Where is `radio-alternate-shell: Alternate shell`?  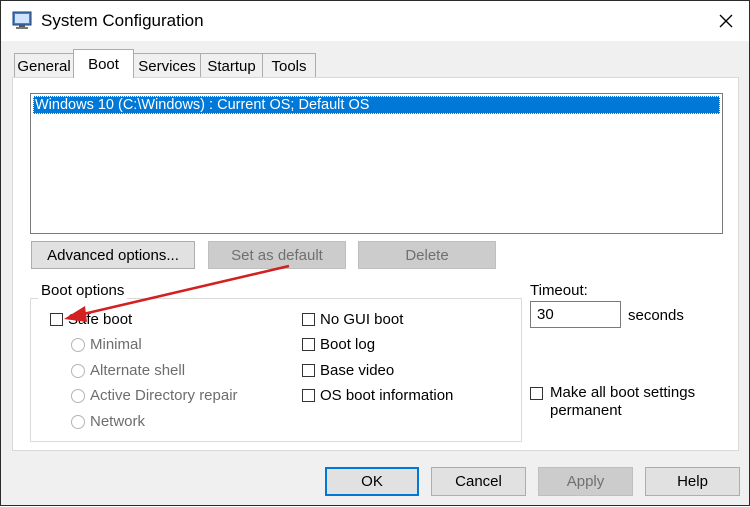 radio-alternate-shell: Alternate shell is located at coordinates (128, 370).